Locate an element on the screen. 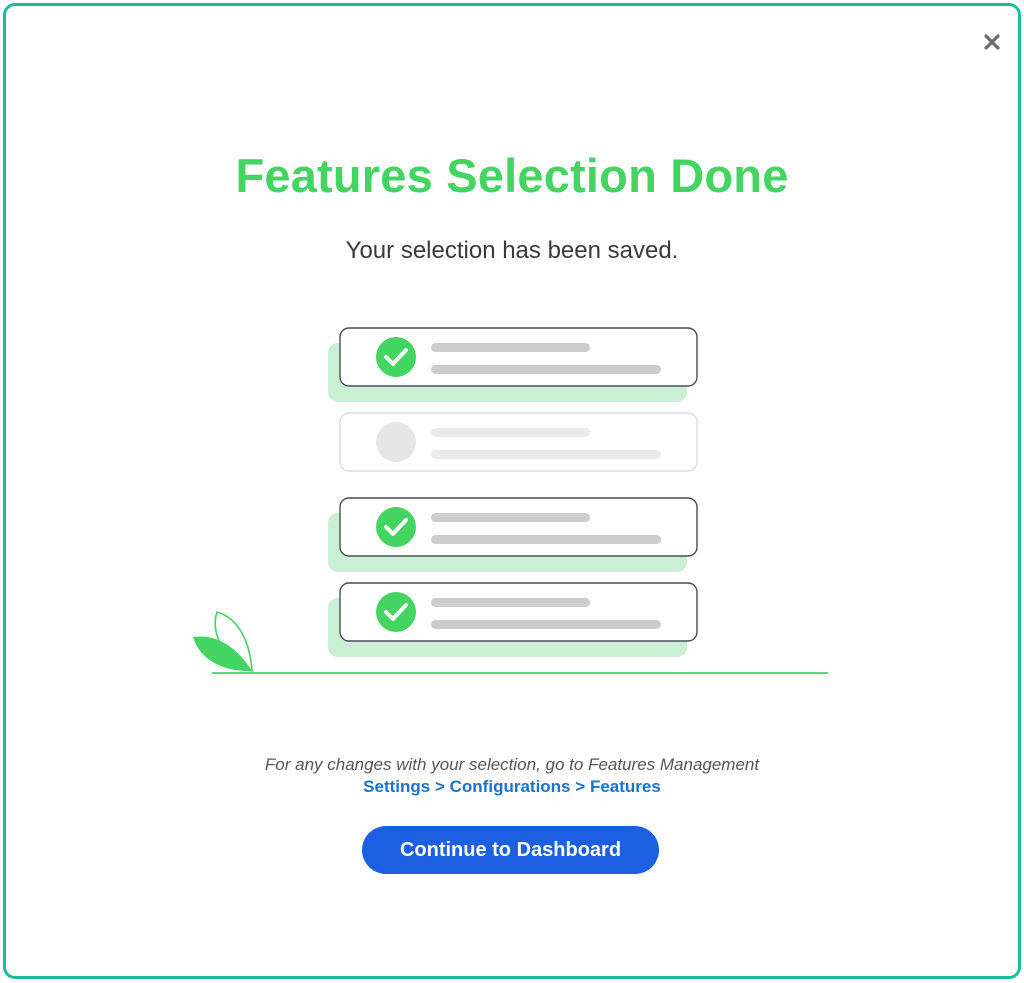 This screenshot has height=983, width=1024. breadcrumb: Settings > Configurations > Features is located at coordinates (512, 787).